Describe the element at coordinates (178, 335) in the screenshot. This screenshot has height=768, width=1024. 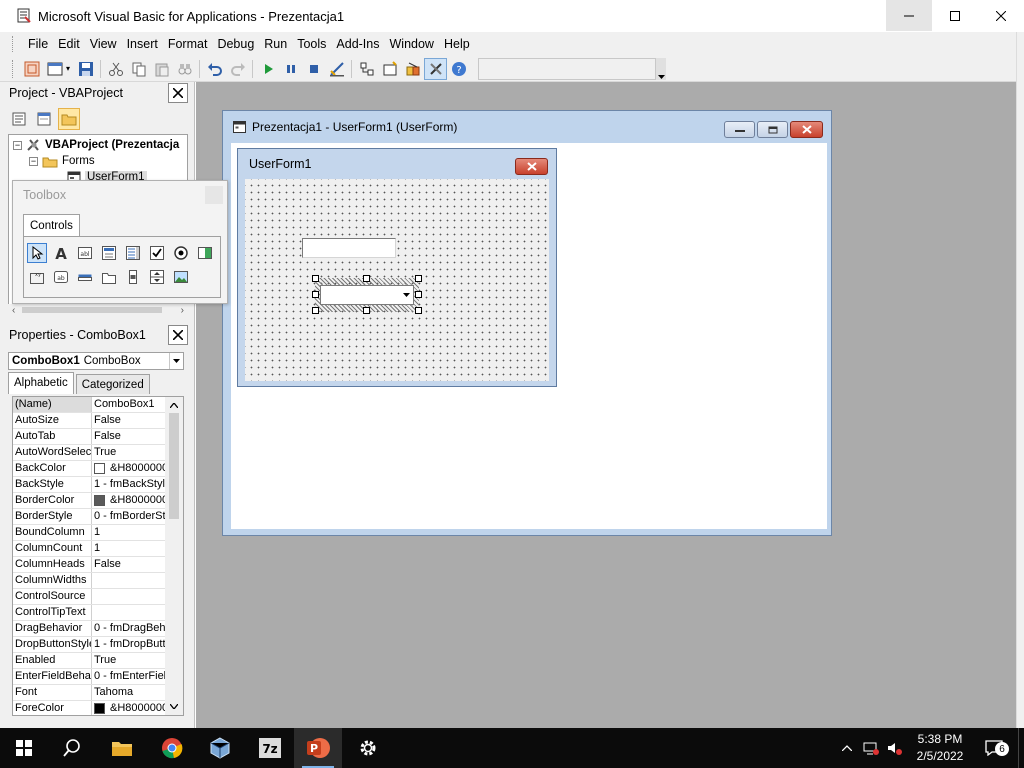
I see `properties-close-button` at that location.